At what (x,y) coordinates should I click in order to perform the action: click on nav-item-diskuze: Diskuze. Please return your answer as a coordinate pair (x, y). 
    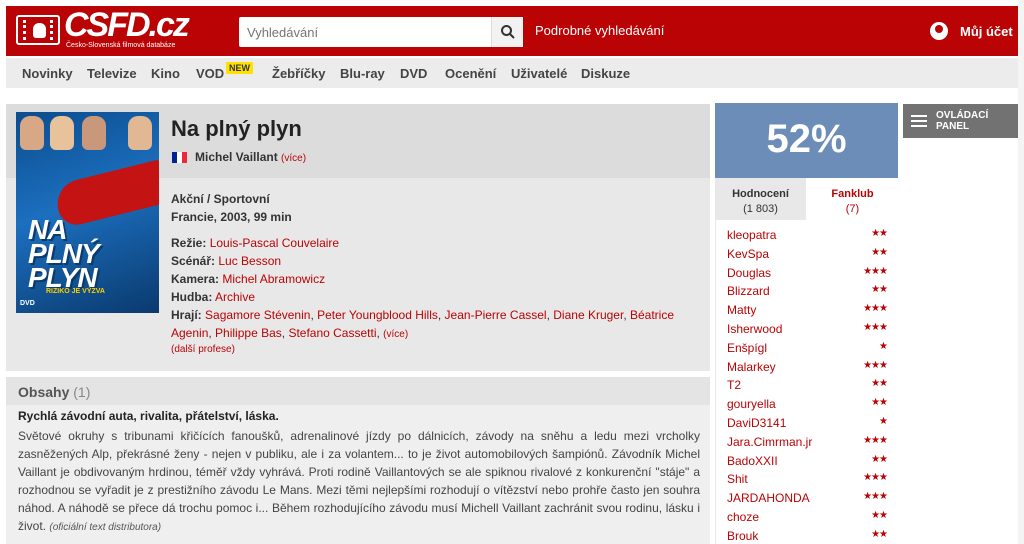
    Looking at the image, I should click on (605, 73).